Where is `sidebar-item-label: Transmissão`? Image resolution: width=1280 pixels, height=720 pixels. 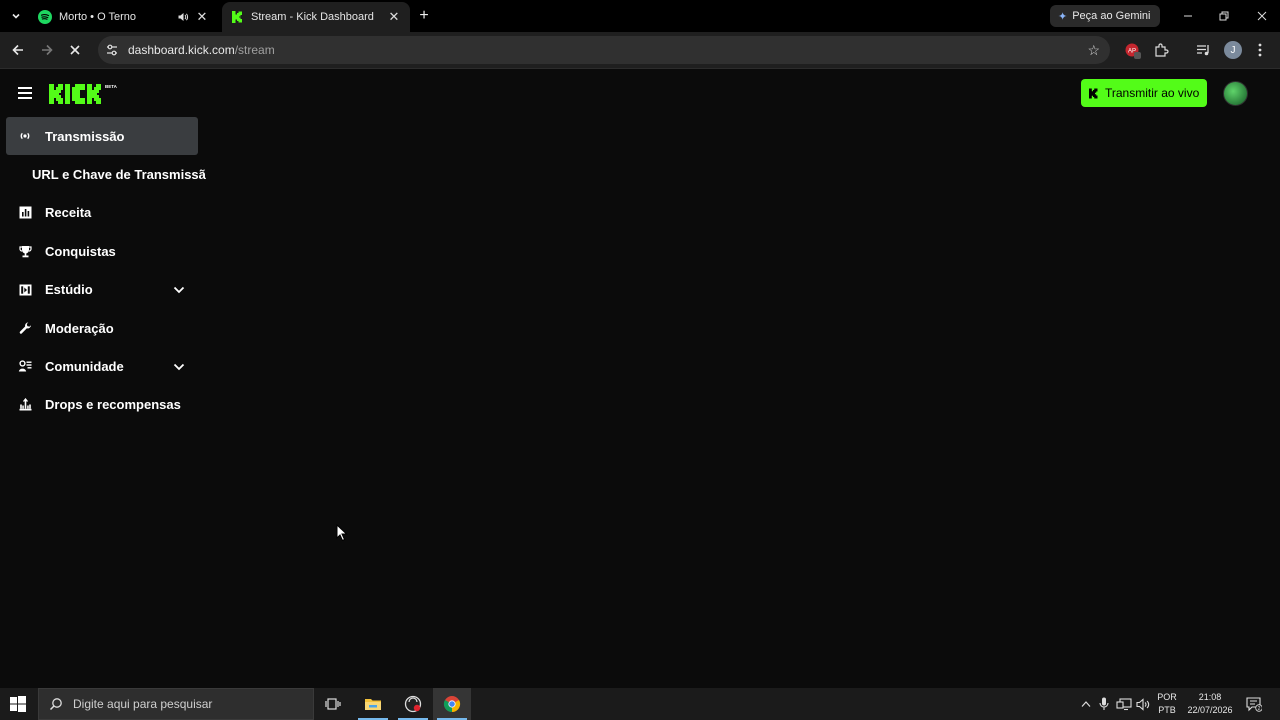
sidebar-item-label: Transmissão is located at coordinates (85, 136).